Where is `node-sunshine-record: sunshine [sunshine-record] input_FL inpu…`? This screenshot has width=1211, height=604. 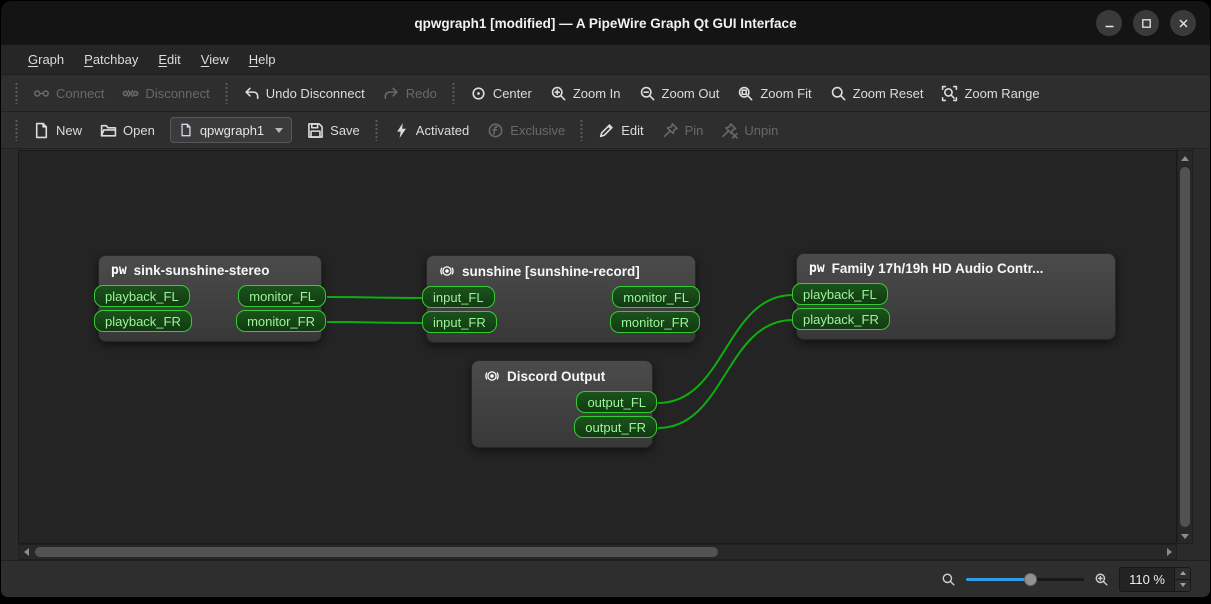
node-sunshine-record: sunshine [sunshine-record] input_FL inpu… is located at coordinates (561, 299).